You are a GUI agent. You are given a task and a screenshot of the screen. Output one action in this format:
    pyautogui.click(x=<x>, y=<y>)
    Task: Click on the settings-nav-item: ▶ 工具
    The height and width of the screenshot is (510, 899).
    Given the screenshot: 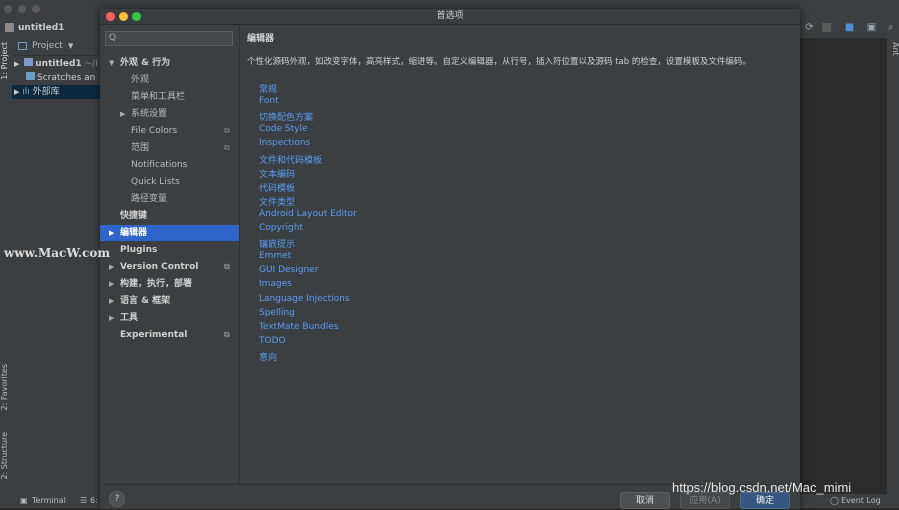 What is the action you would take?
    pyautogui.click(x=169, y=318)
    